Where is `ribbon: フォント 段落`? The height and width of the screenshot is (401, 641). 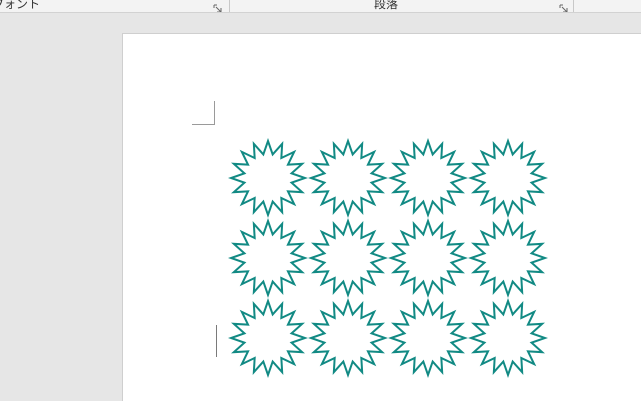 ribbon: フォント 段落 is located at coordinates (320, 6).